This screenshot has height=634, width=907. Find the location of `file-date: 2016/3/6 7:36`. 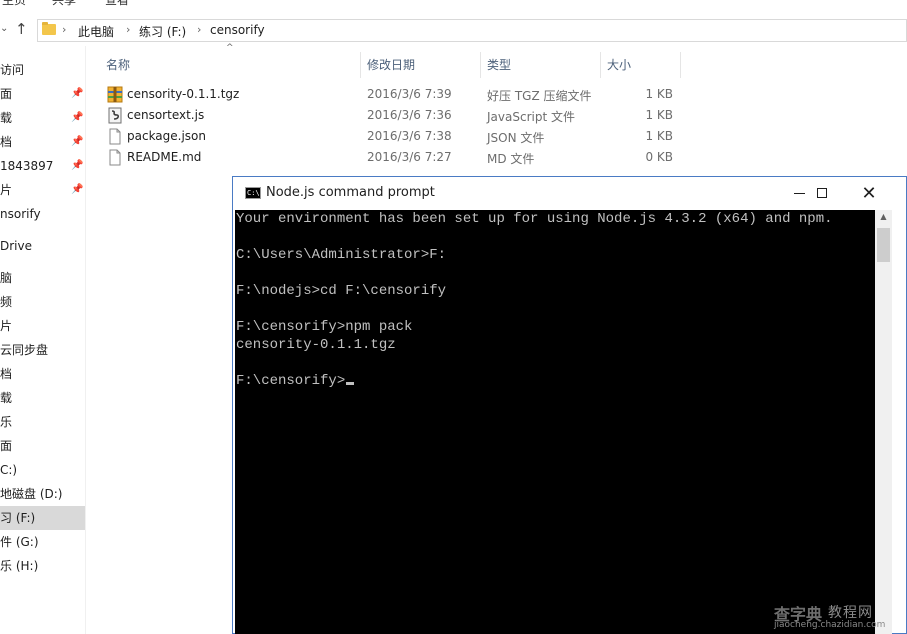

file-date: 2016/3/6 7:36 is located at coordinates (409, 115).